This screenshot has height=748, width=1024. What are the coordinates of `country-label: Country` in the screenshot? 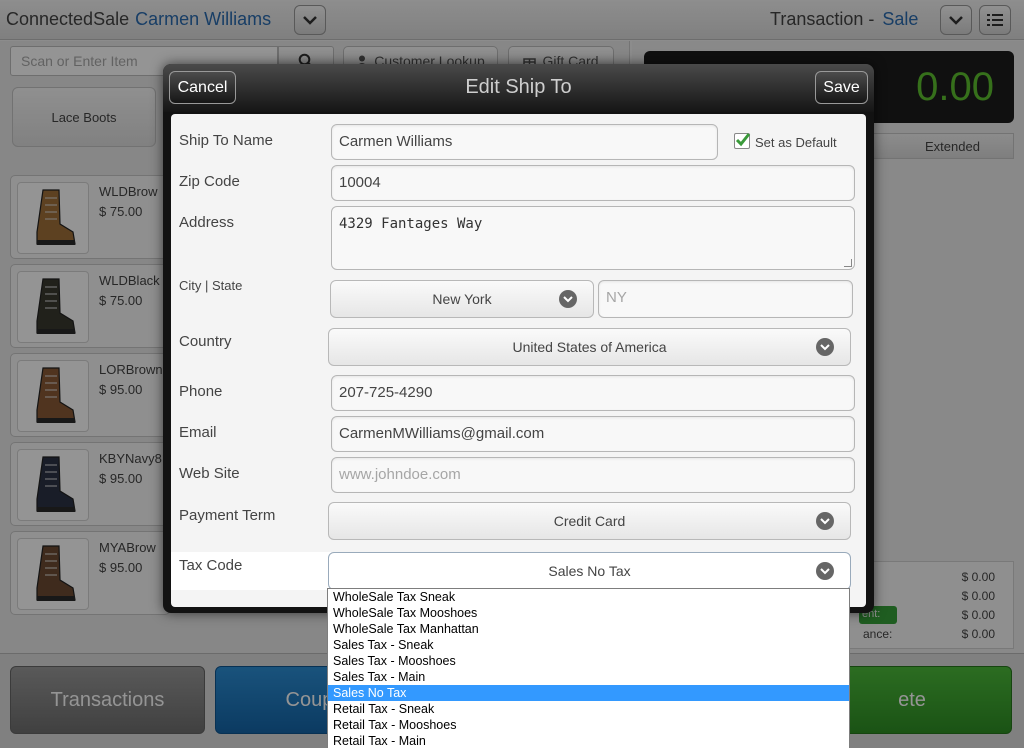 It's located at (205, 341).